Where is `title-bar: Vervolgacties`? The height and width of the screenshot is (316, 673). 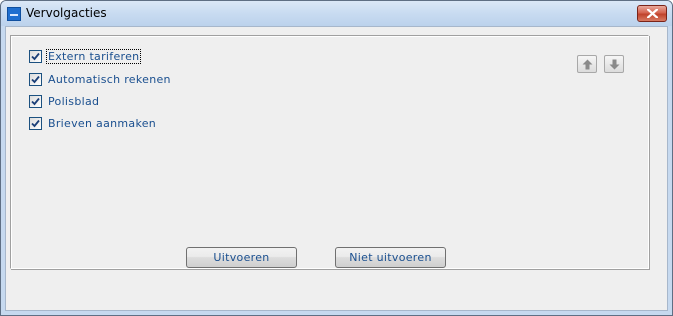 title-bar: Vervolgacties is located at coordinates (336, 13).